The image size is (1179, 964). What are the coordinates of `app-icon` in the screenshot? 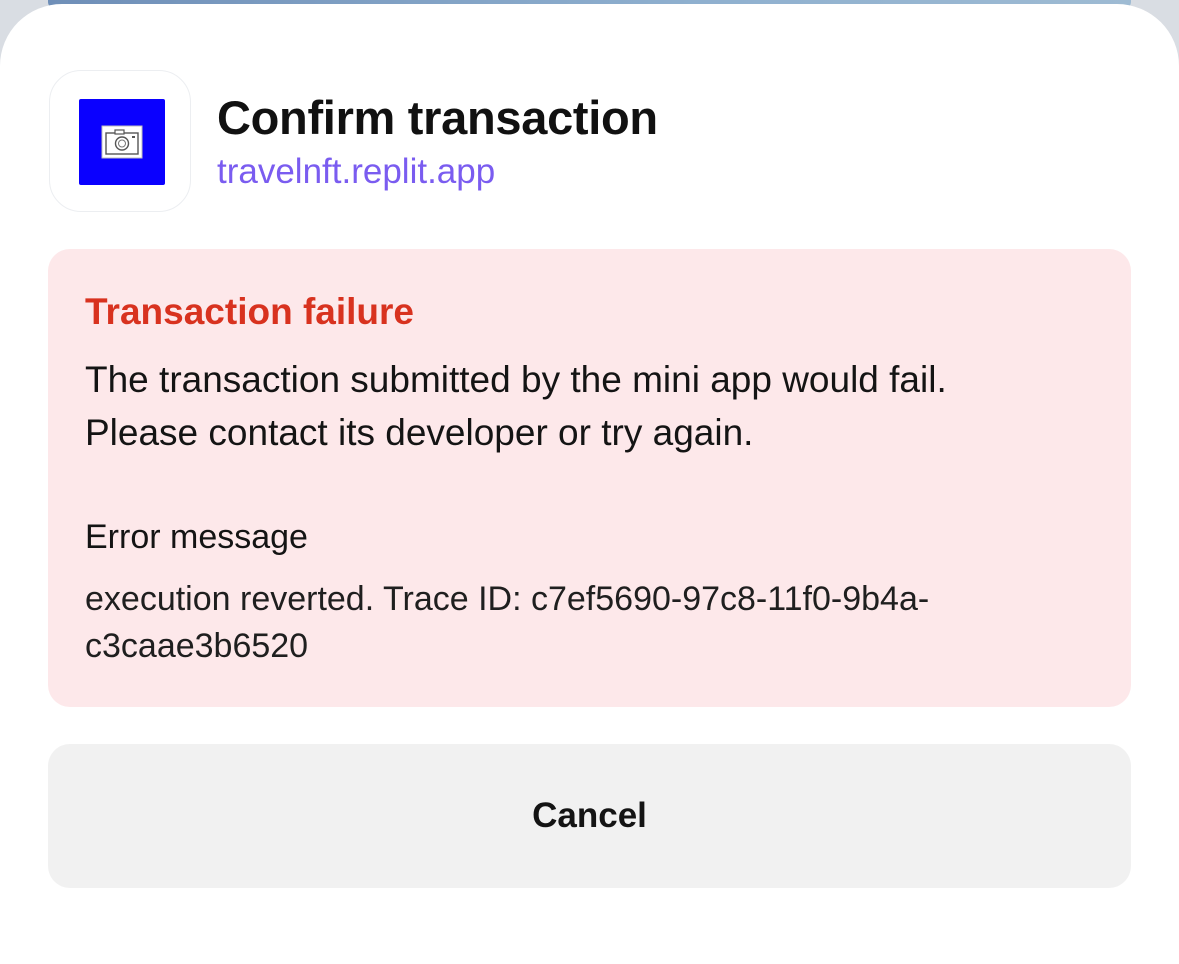 It's located at (120, 141).